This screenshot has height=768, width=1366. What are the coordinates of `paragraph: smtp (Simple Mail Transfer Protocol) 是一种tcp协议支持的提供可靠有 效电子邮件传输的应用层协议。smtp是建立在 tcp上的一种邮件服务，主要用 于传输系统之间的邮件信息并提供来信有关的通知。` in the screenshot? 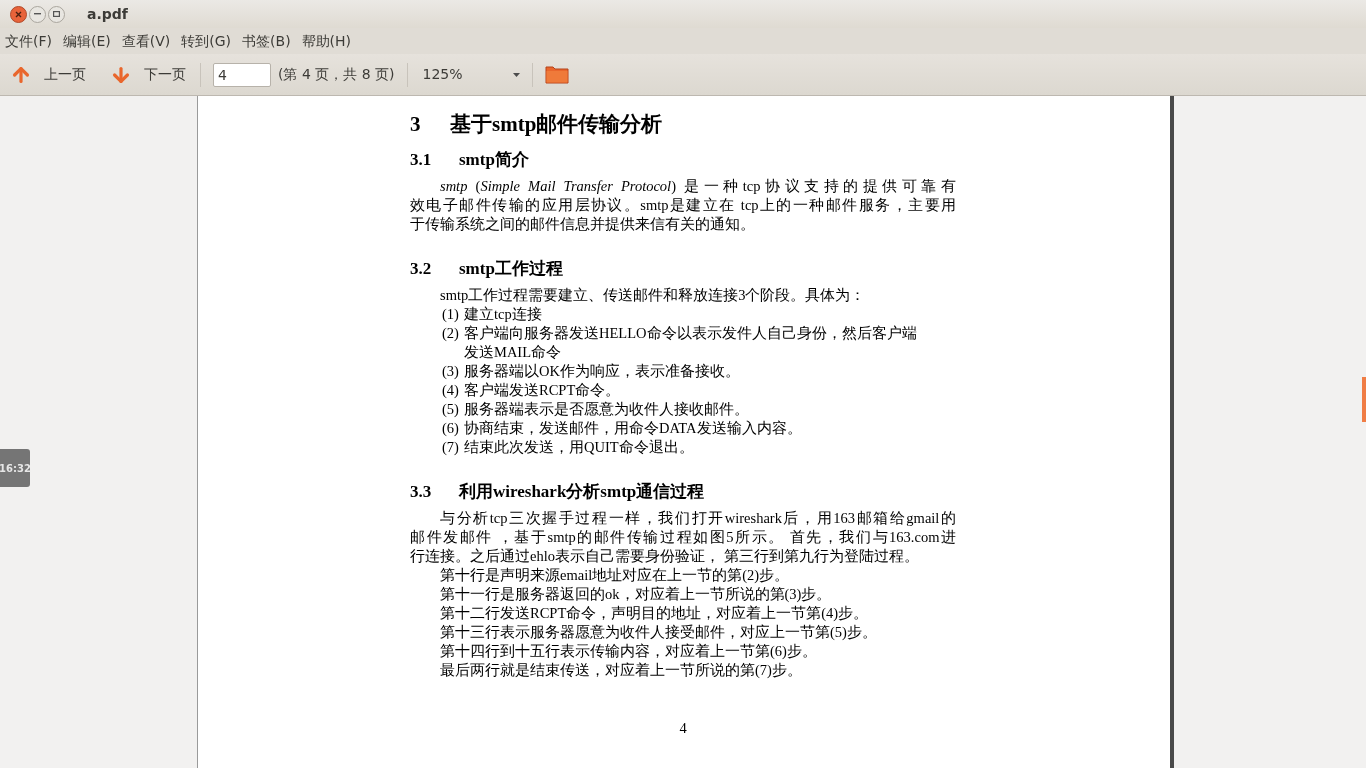 It's located at (683, 205).